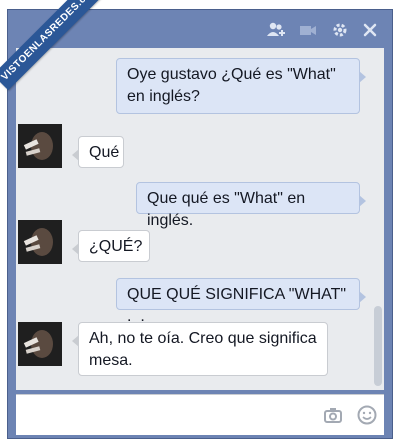 The image size is (400, 441). What do you see at coordinates (378, 346) in the screenshot?
I see `scrollbar-thumb` at bounding box center [378, 346].